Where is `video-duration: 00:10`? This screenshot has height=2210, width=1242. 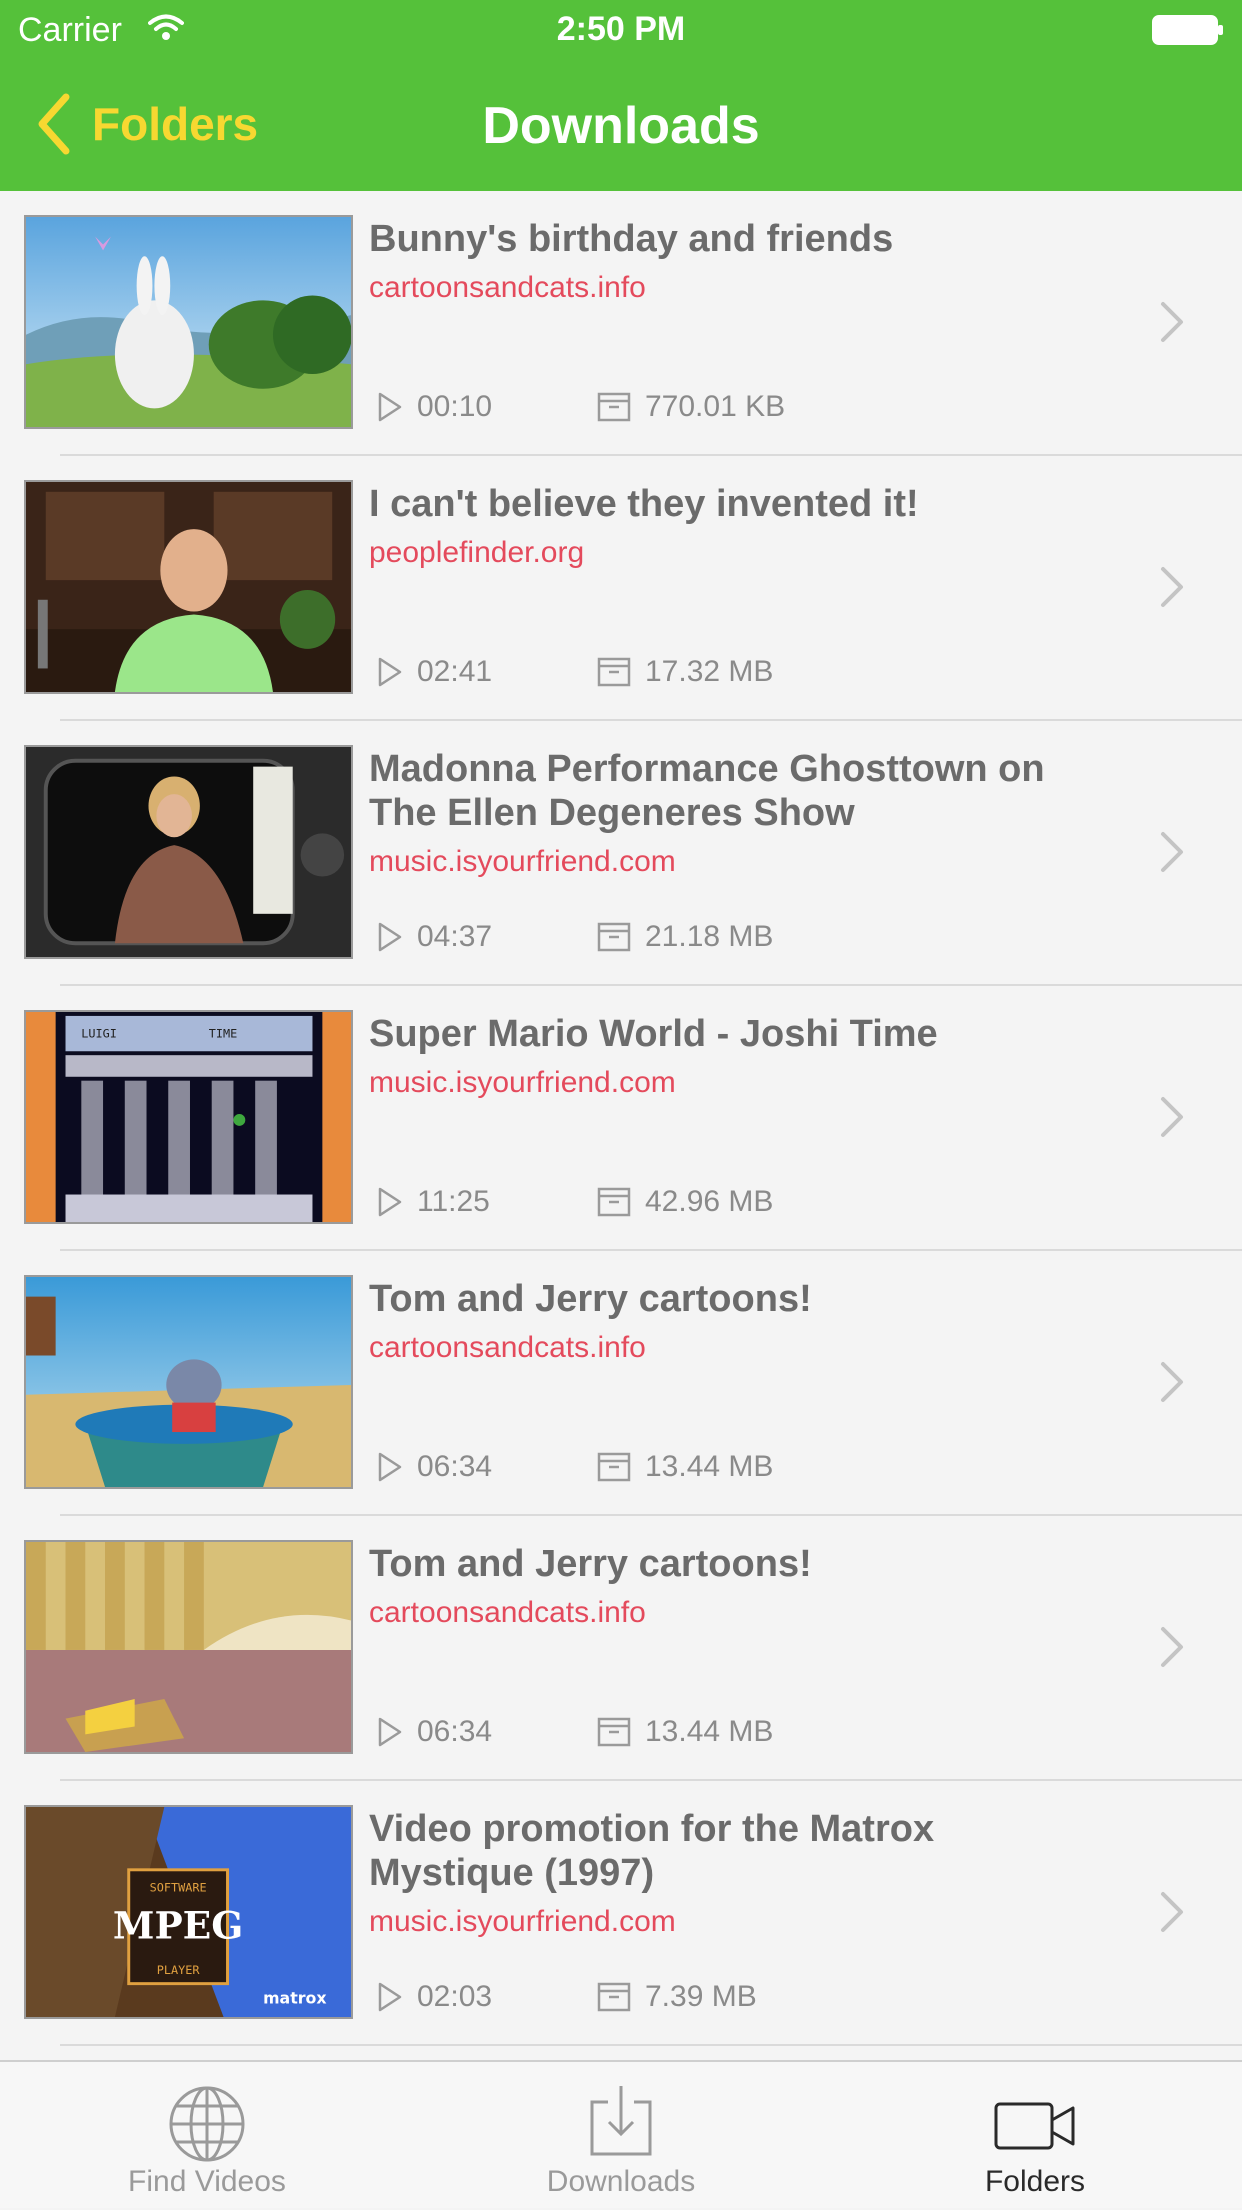
video-duration: 00:10 is located at coordinates (455, 406).